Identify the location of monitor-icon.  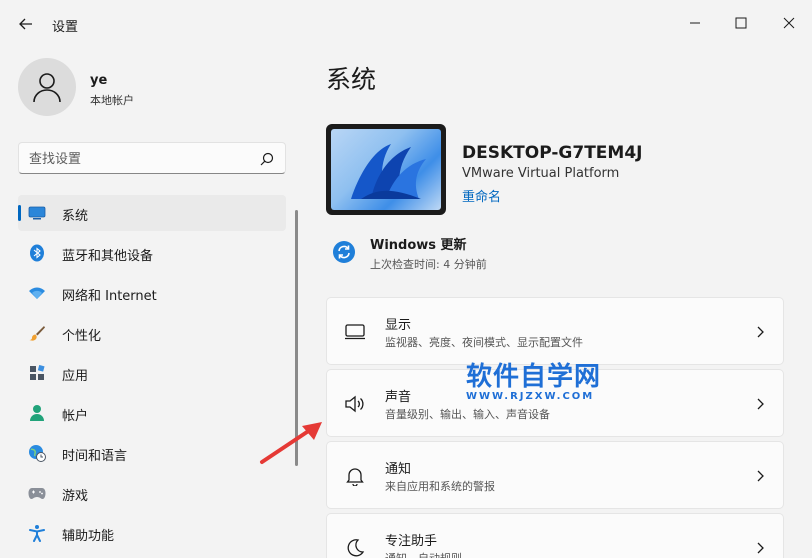
(37, 213).